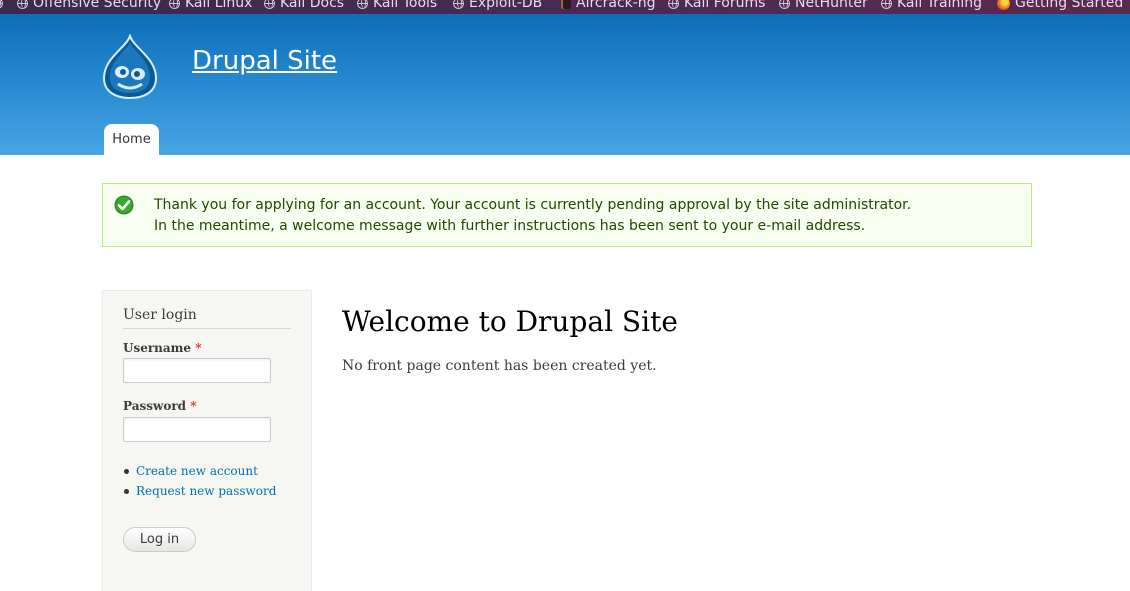 The width and height of the screenshot is (1130, 591). I want to click on bookmark-kali-tools: Kali Tools, so click(397, 5).